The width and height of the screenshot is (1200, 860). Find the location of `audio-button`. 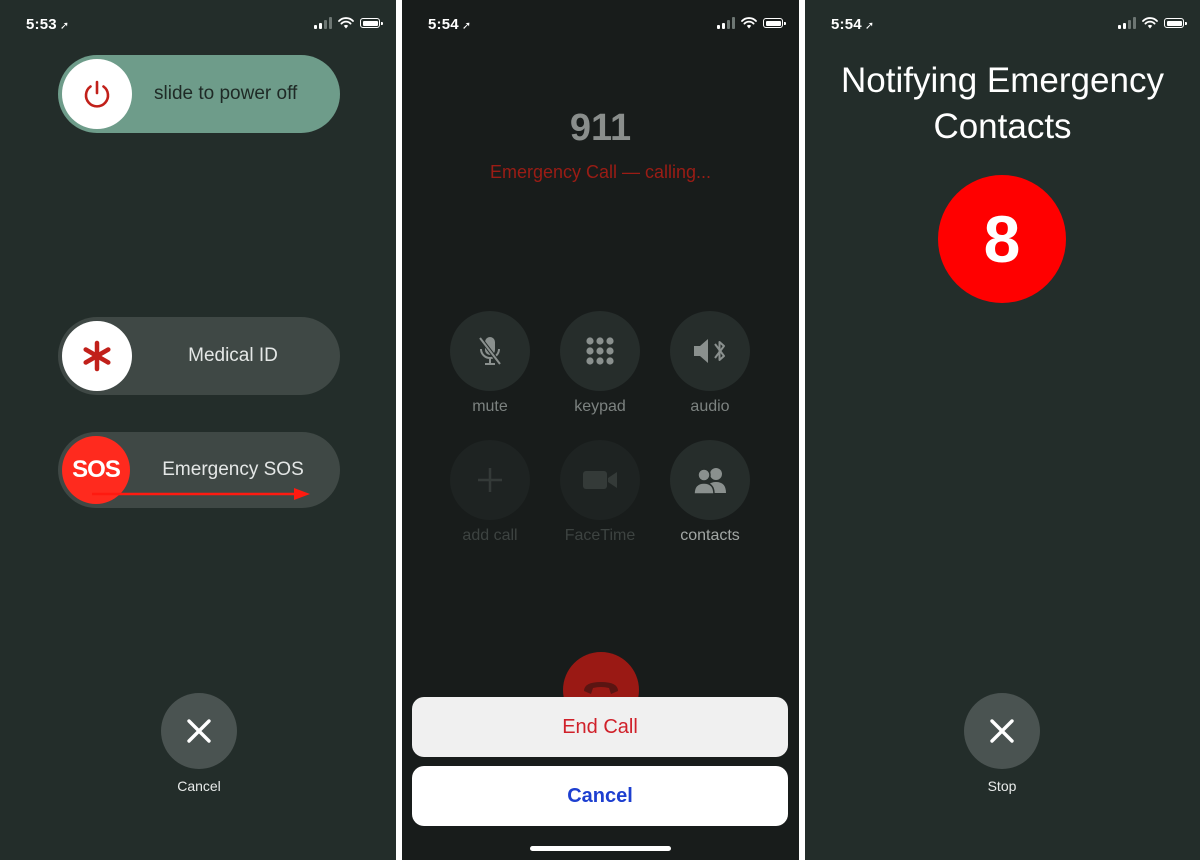

audio-button is located at coordinates (710, 351).